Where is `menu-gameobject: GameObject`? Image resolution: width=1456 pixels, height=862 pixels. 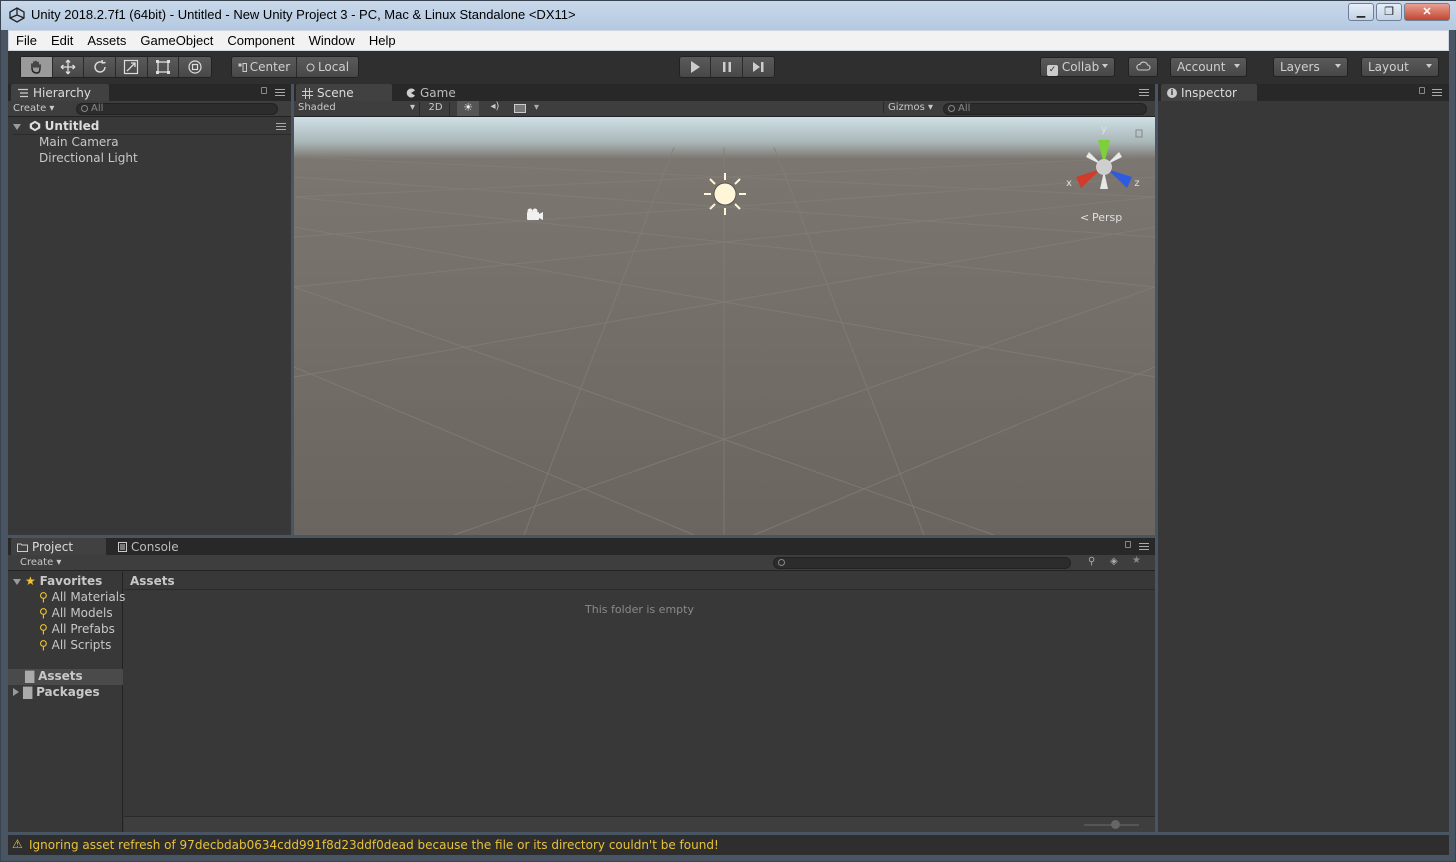 menu-gameobject: GameObject is located at coordinates (176, 40).